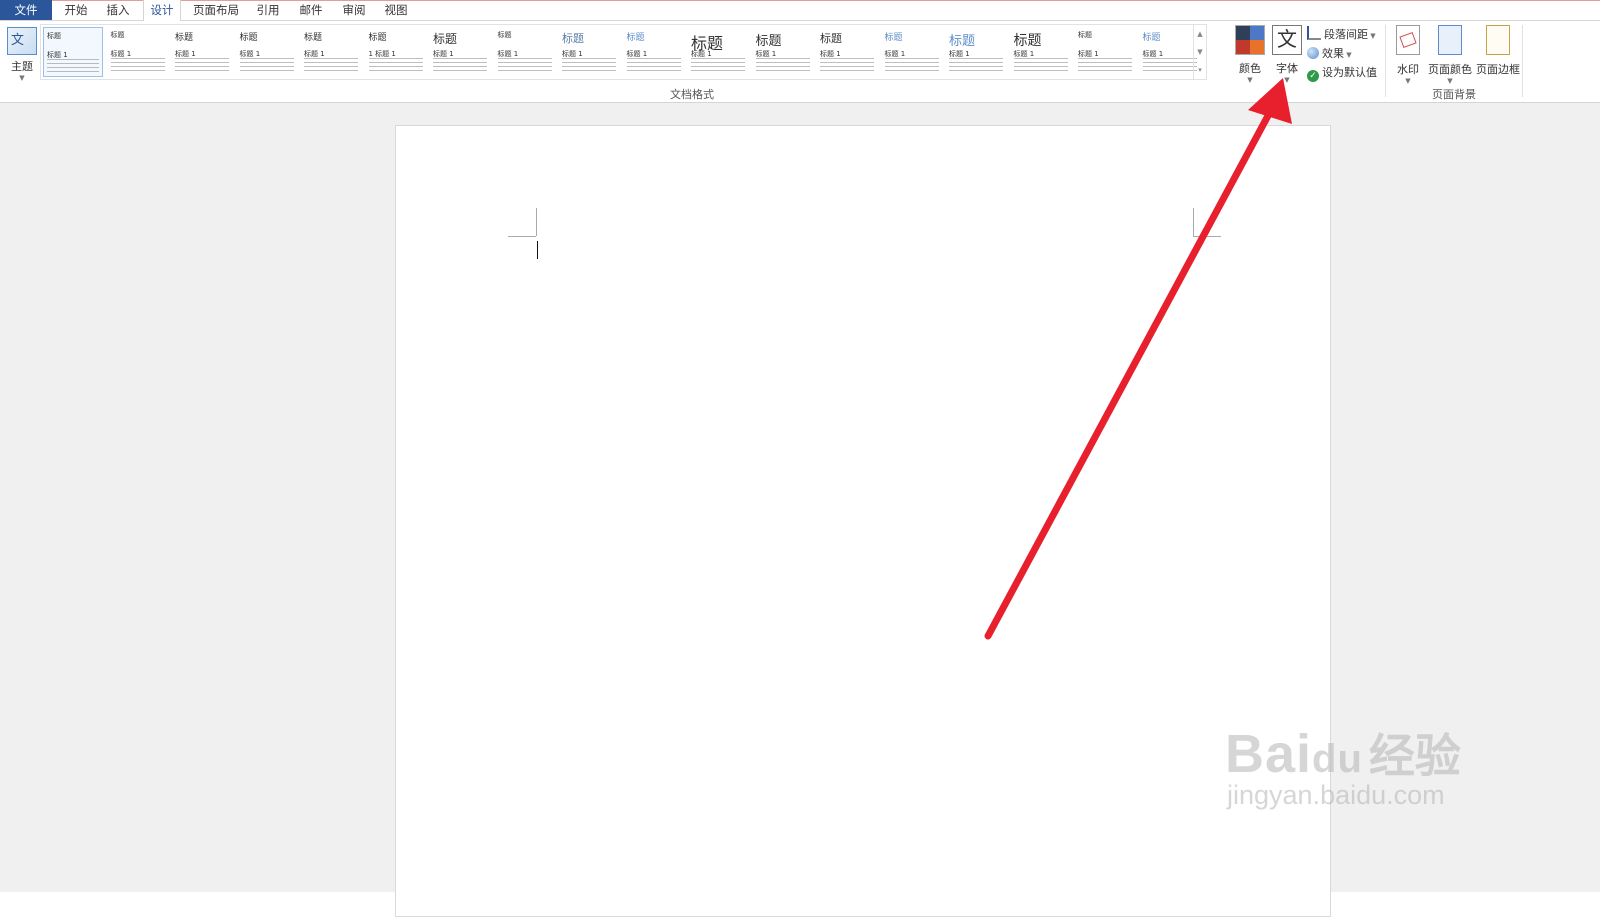 The height and width of the screenshot is (917, 1600). What do you see at coordinates (1408, 40) in the screenshot?
I see `watermark-icon` at bounding box center [1408, 40].